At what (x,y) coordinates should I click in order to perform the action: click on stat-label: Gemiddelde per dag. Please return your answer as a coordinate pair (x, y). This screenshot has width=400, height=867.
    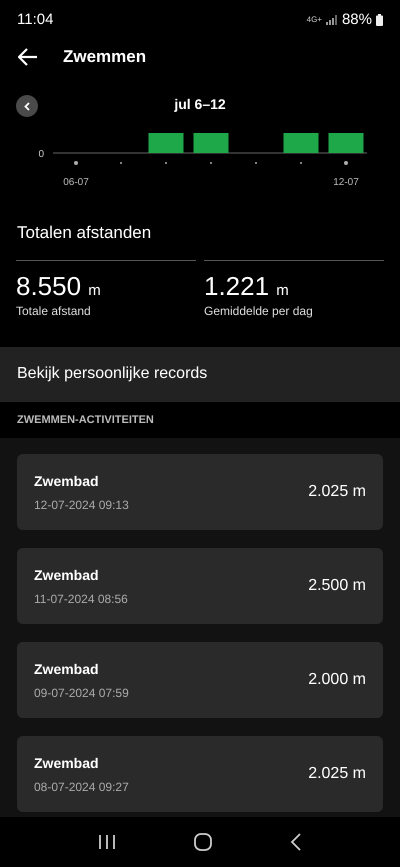
    Looking at the image, I should click on (259, 311).